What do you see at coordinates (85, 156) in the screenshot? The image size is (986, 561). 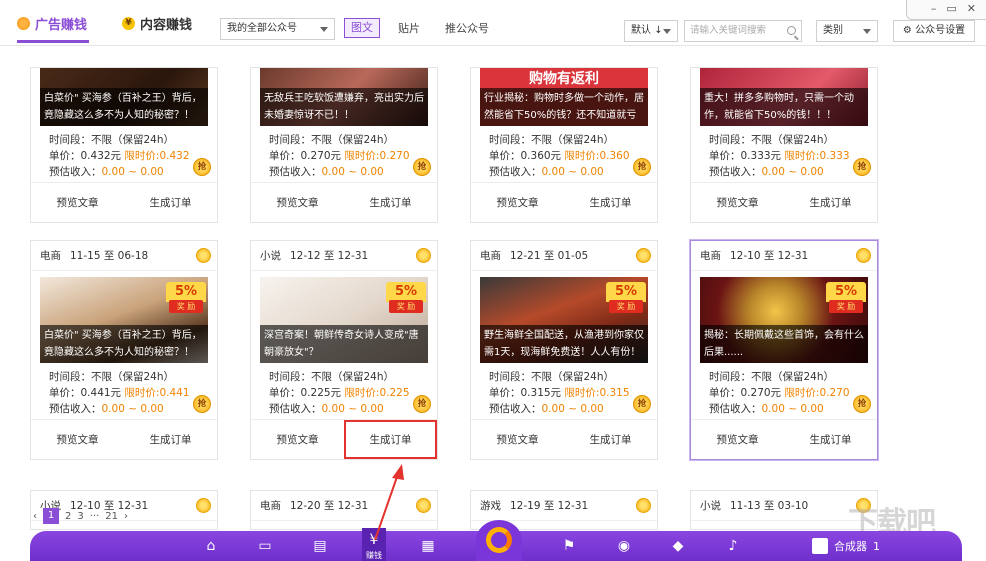 I see `unit-price: 单价：0.432元` at bounding box center [85, 156].